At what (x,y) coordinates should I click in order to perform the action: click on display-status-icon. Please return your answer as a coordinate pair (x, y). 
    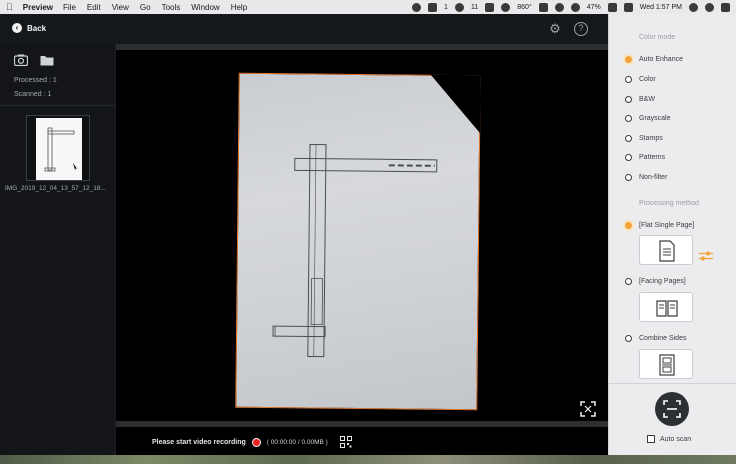
    Looking at the image, I should click on (433, 7).